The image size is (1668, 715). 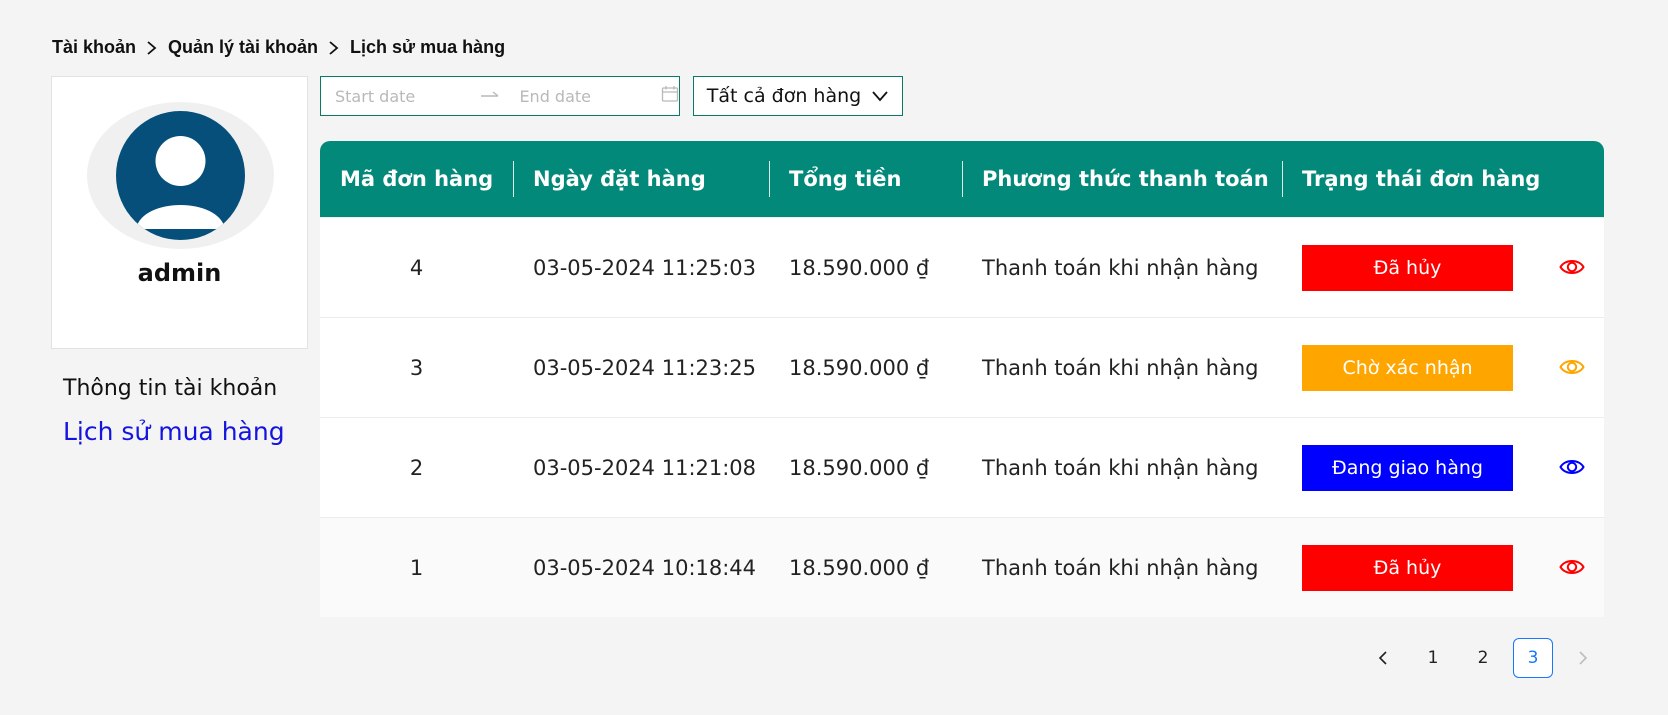 What do you see at coordinates (495, 96) in the screenshot?
I see `arrow-right-icon` at bounding box center [495, 96].